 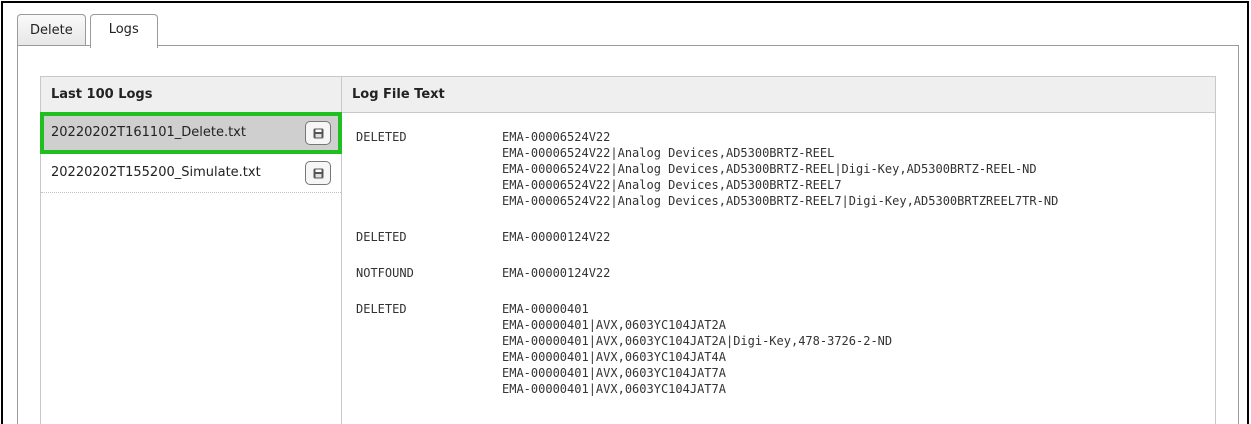 I want to click on log-file-name: 20220202T155200_Simulate.txt, so click(x=156, y=172).